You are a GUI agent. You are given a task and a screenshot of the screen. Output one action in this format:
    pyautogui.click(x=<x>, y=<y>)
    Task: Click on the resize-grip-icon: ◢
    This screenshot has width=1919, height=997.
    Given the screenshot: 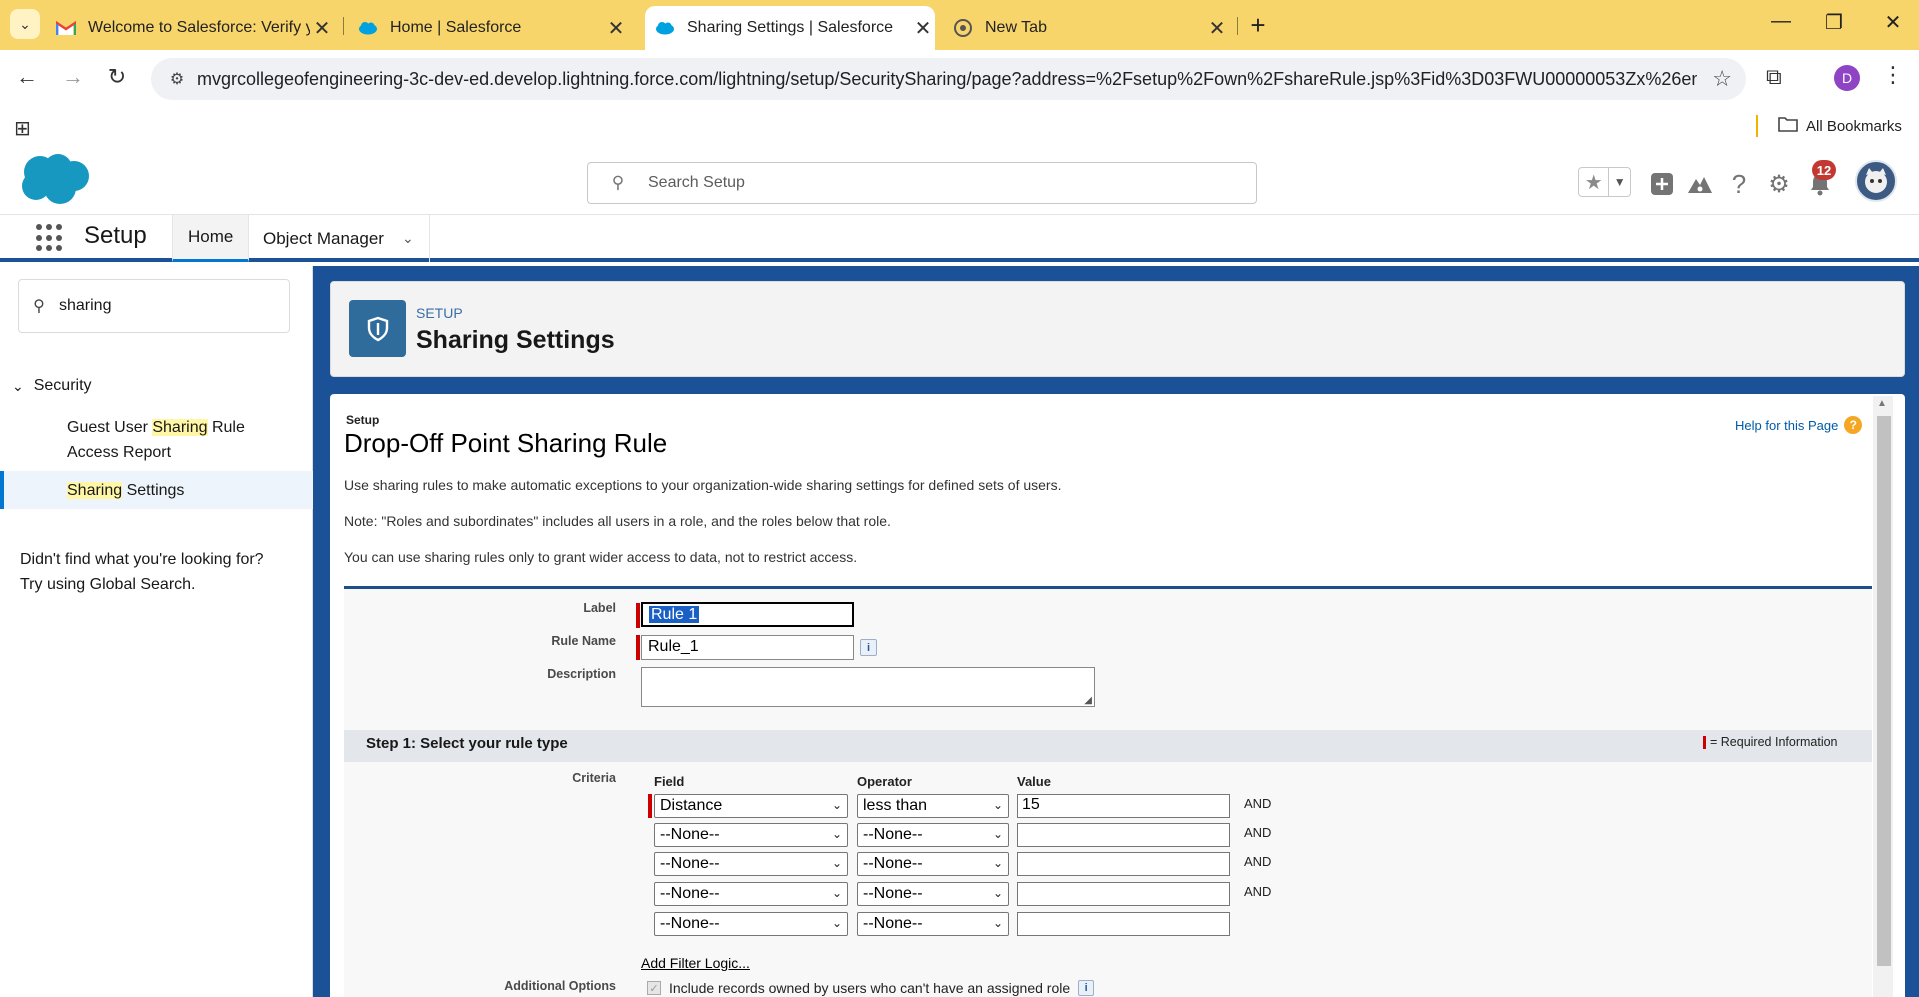 What is the action you would take?
    pyautogui.click(x=1088, y=700)
    